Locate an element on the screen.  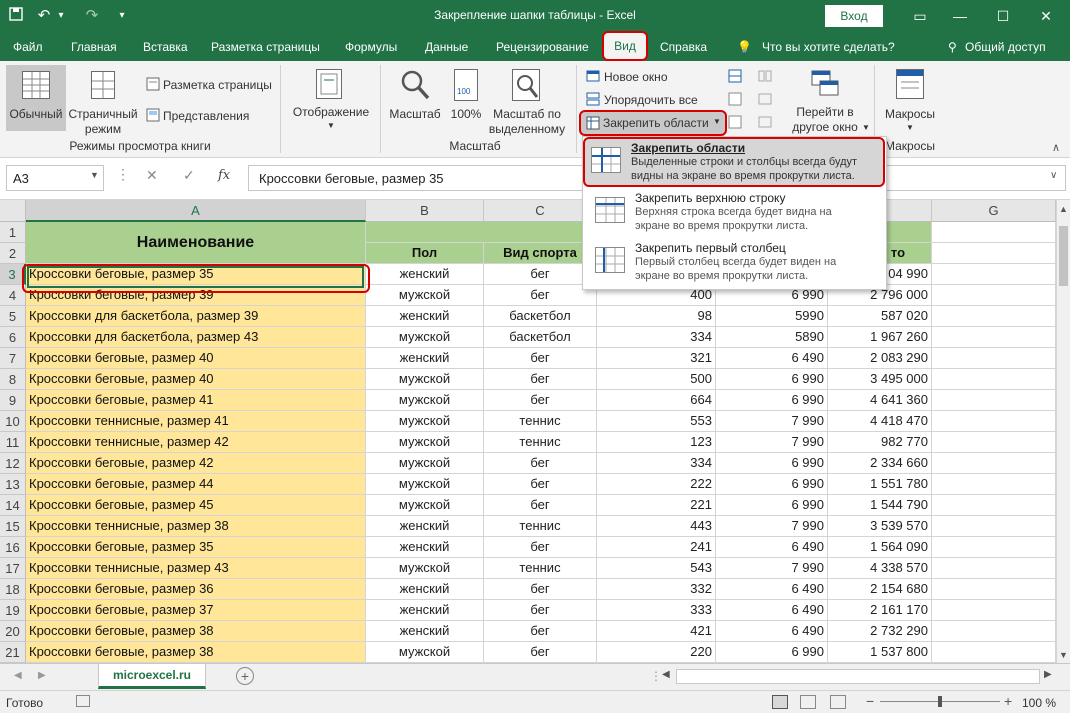
row-header: 5 is located at coordinates (13, 316).